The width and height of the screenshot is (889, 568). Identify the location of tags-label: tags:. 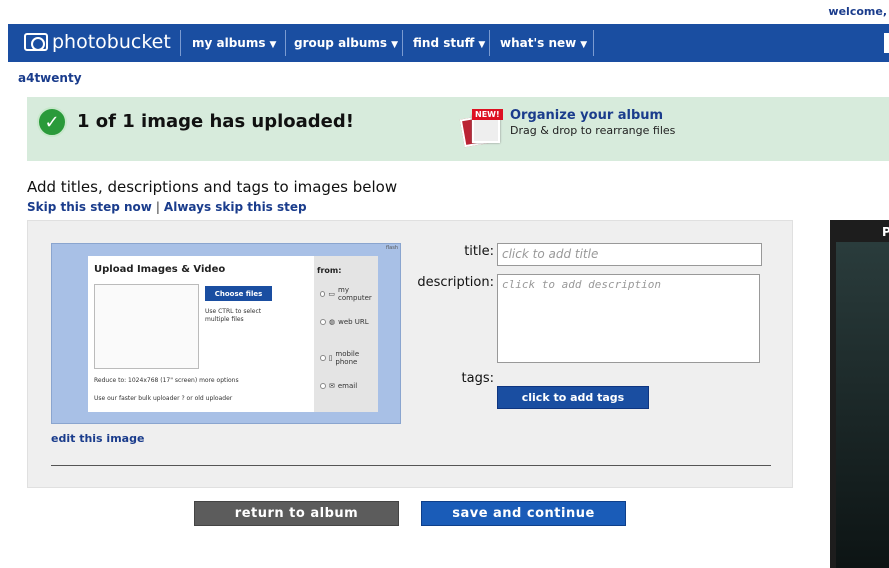
(477, 378).